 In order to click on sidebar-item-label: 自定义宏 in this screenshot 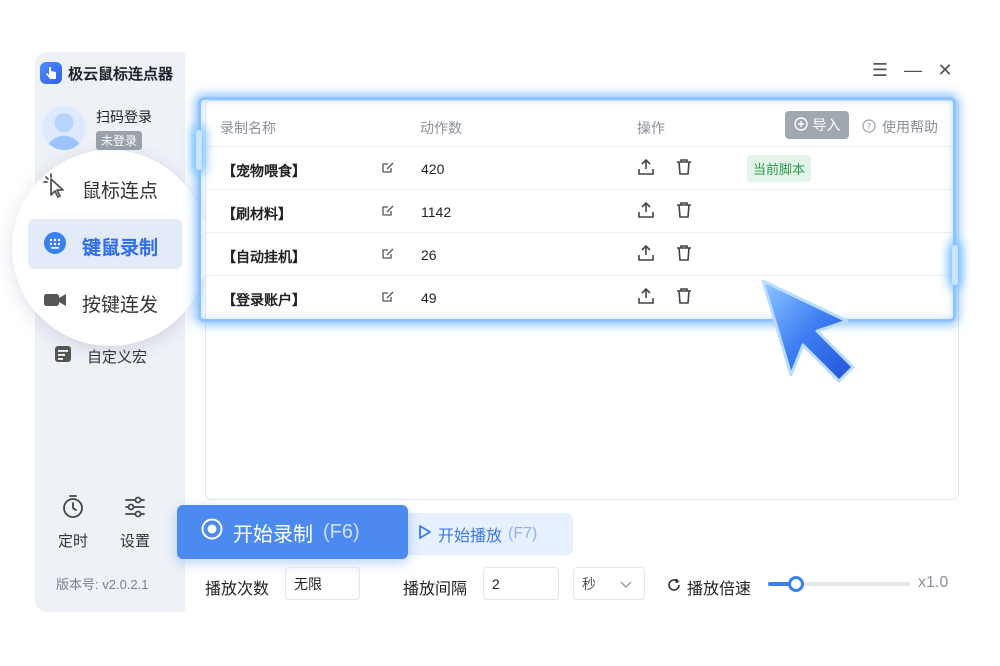, I will do `click(117, 357)`.